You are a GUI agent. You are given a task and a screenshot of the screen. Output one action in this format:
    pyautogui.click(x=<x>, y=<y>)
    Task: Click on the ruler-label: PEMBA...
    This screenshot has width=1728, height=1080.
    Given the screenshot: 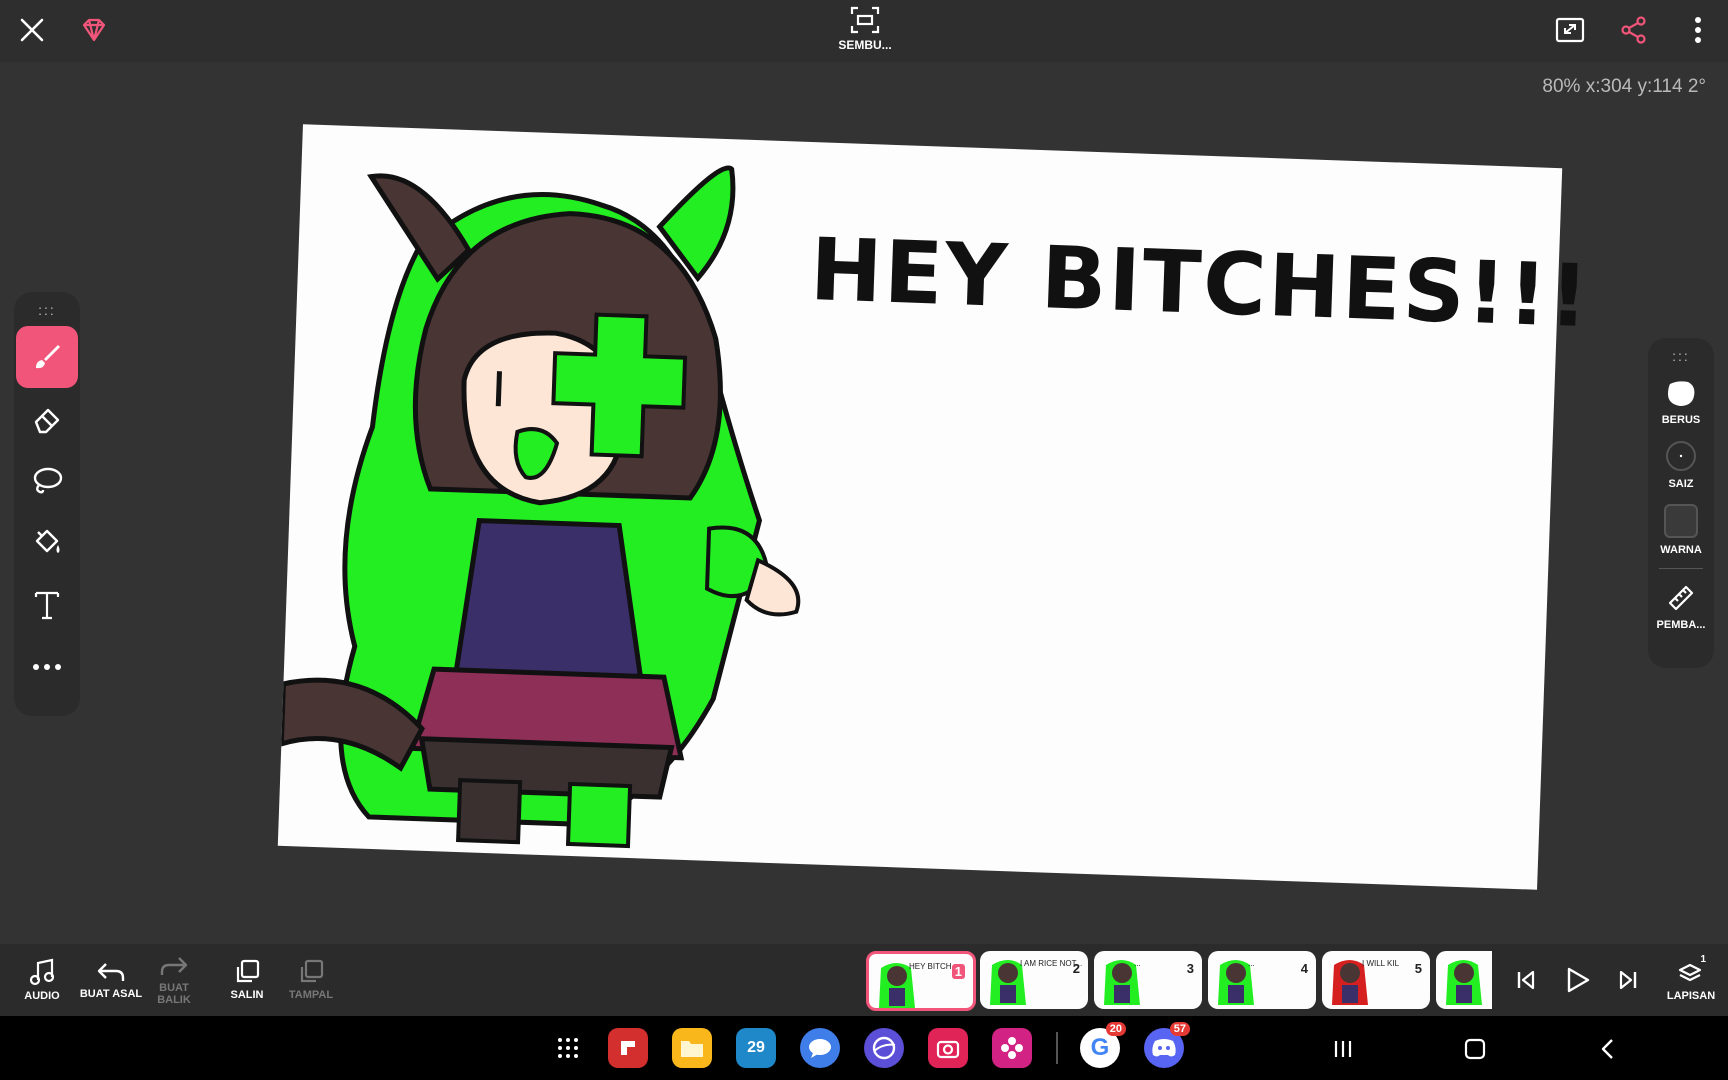 What is the action you would take?
    pyautogui.click(x=1681, y=625)
    